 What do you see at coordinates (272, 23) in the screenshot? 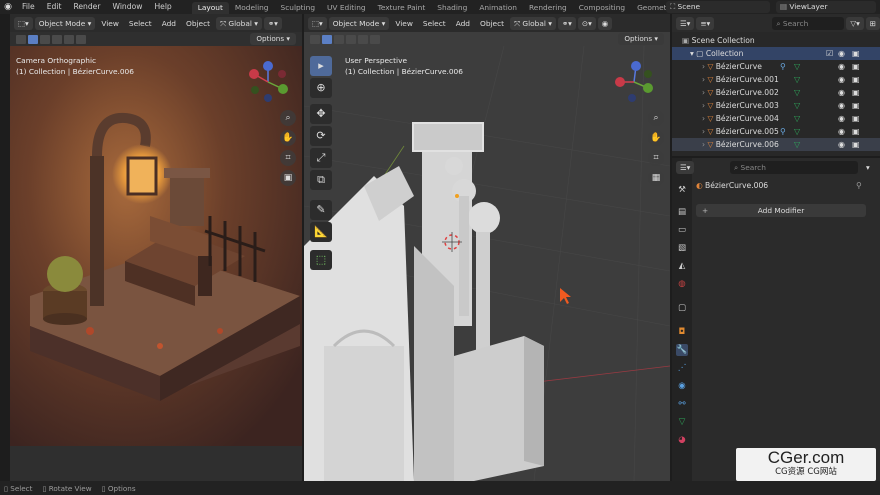
I see `pivot-dropdown: ⚭▾` at bounding box center [272, 23].